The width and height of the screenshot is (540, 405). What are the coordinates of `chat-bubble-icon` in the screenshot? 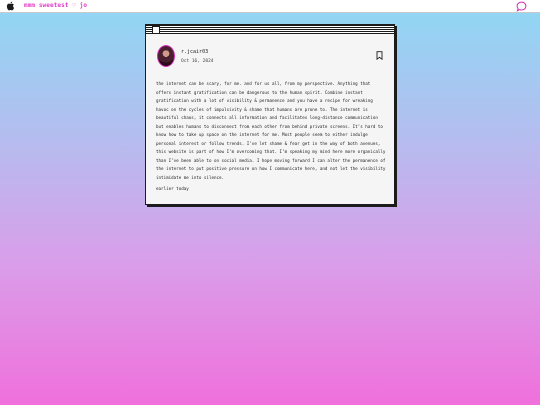 It's located at (521, 6).